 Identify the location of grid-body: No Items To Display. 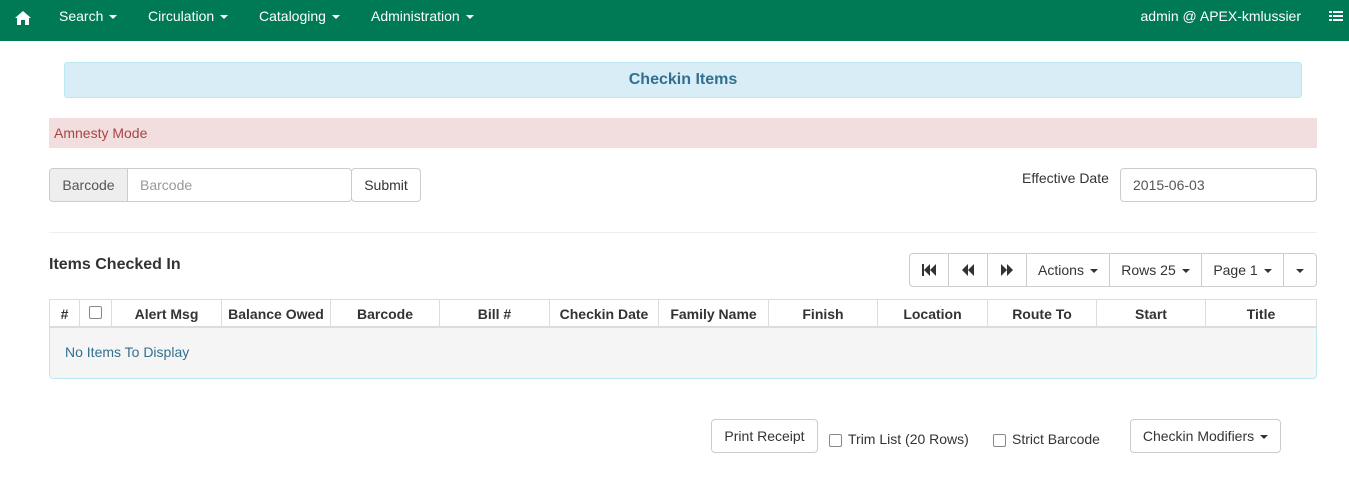
(683, 353).